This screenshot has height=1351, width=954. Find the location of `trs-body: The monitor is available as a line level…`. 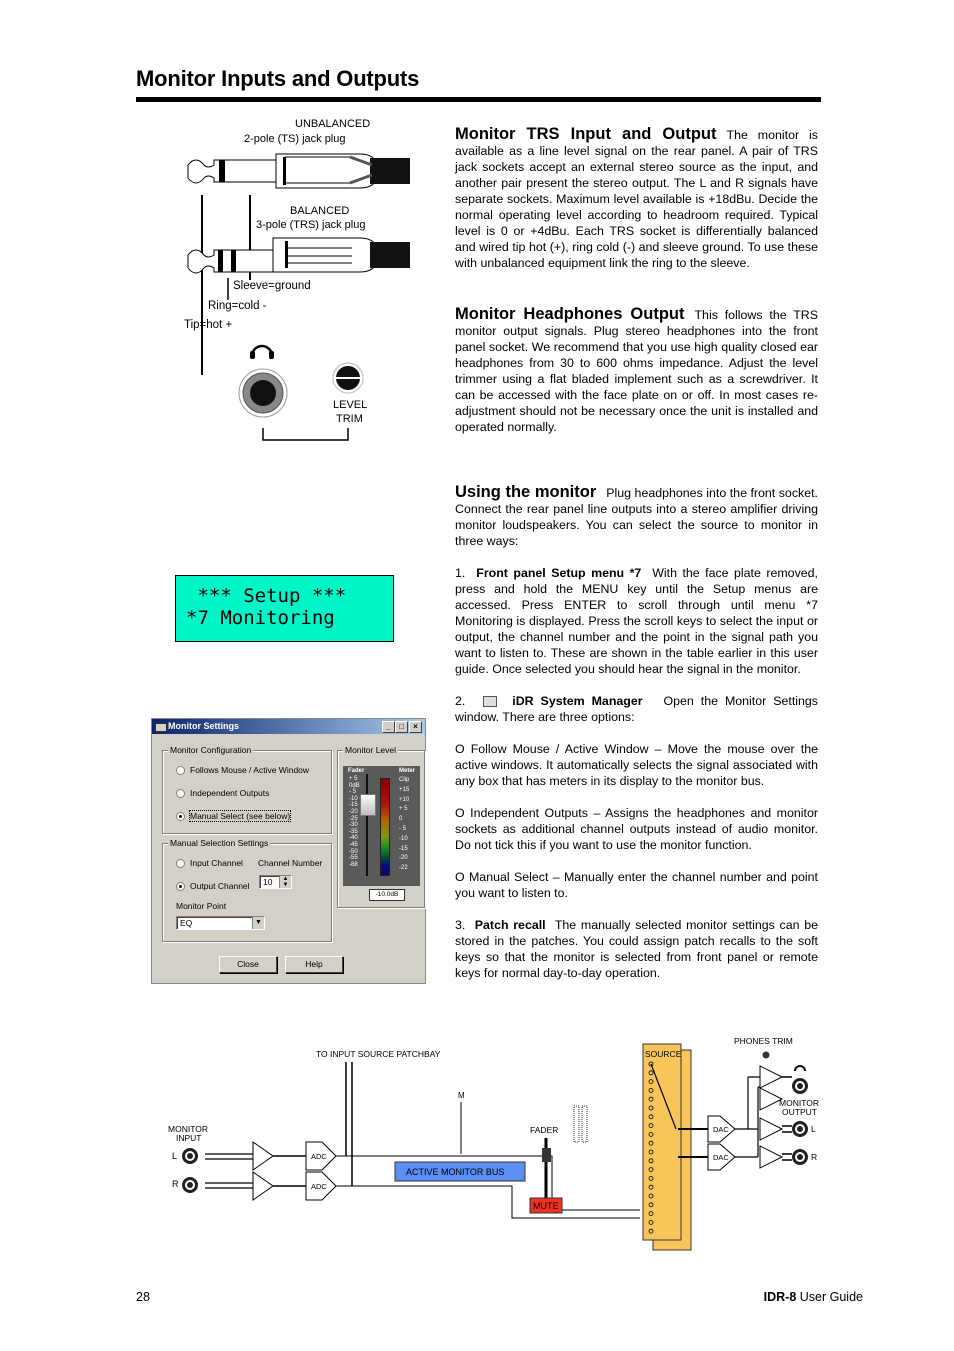

trs-body: The monitor is available as a line level… is located at coordinates (636, 199).